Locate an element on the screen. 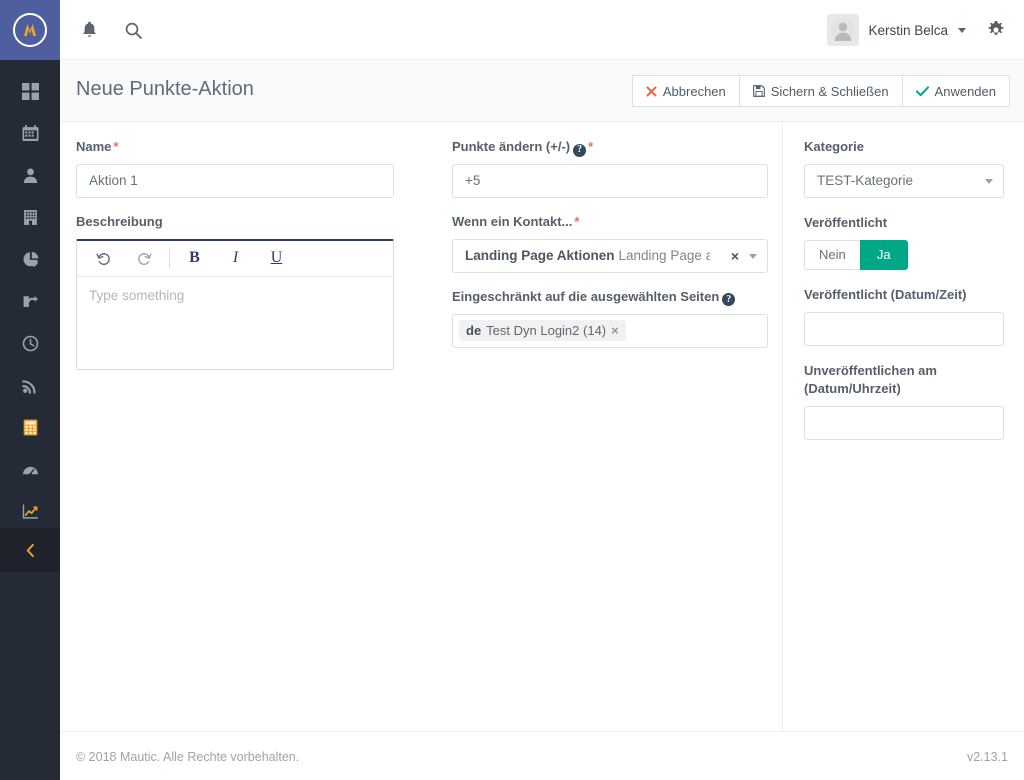  sidebar-item-reports is located at coordinates (30, 511).